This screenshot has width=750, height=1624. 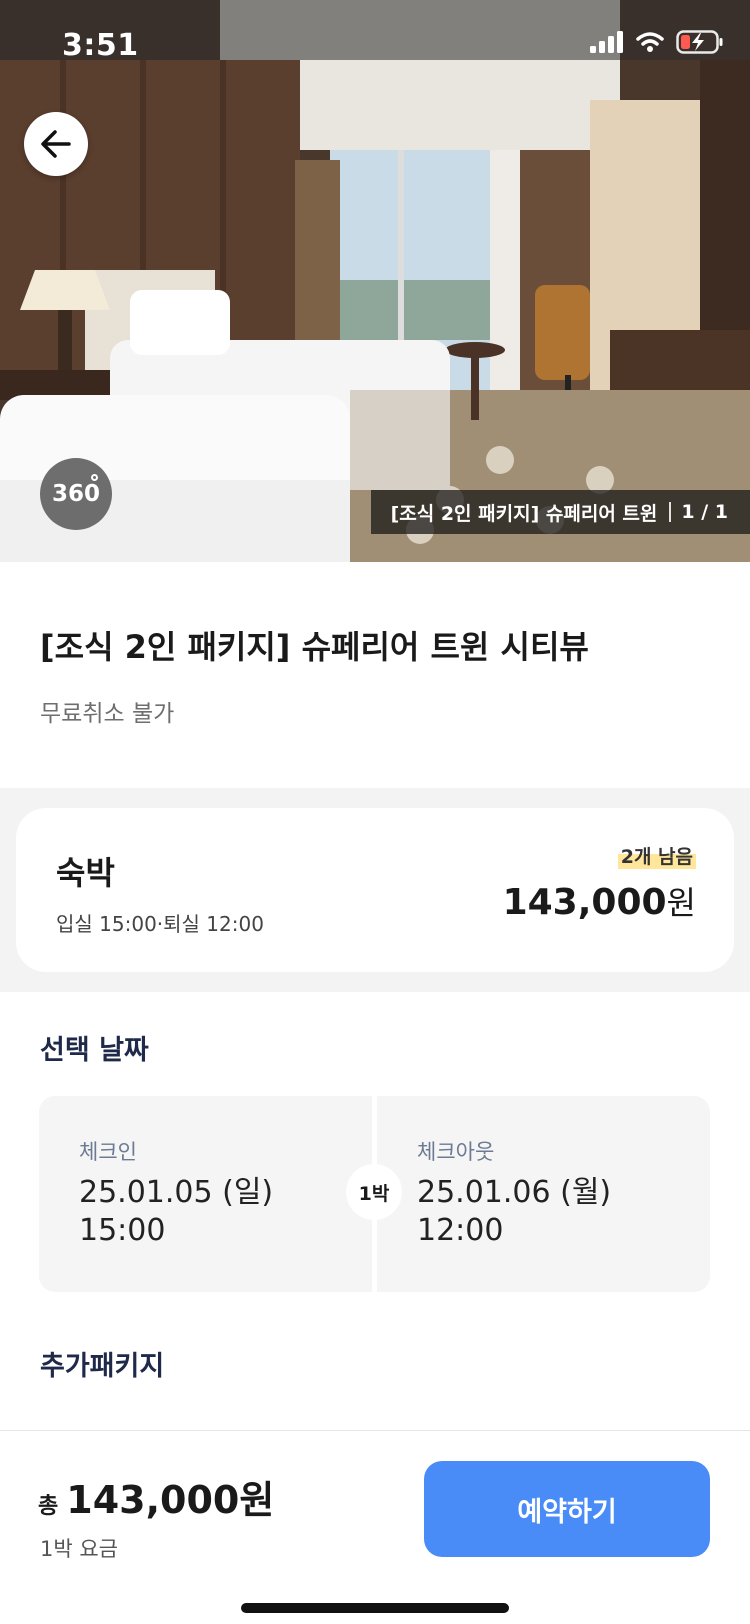 I want to click on checkin-box: 체크인 25.01.05 (일) 15:00, so click(x=205, y=1194).